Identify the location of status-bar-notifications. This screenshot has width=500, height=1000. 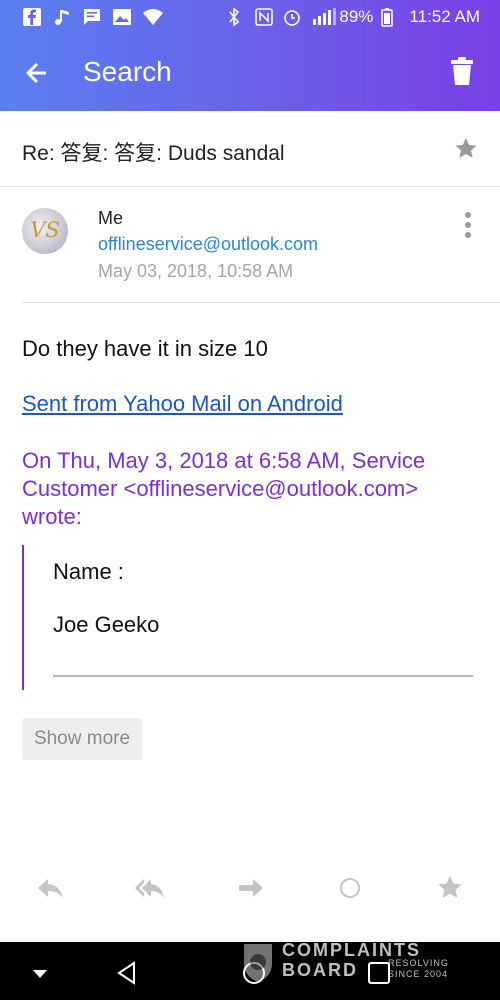
(92, 17).